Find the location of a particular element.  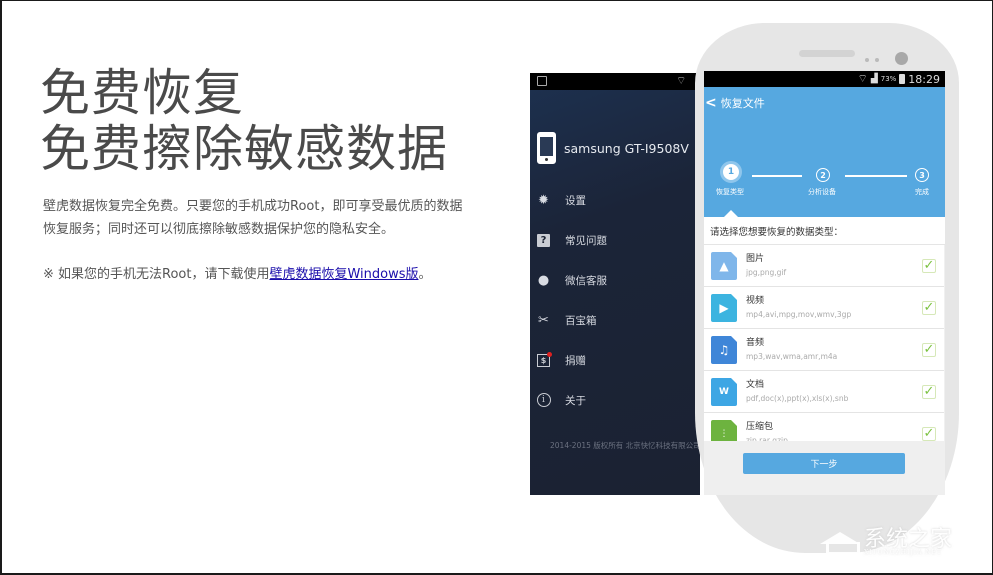

menu-item-wechat-support: ● 微信客服 is located at coordinates (615, 280).